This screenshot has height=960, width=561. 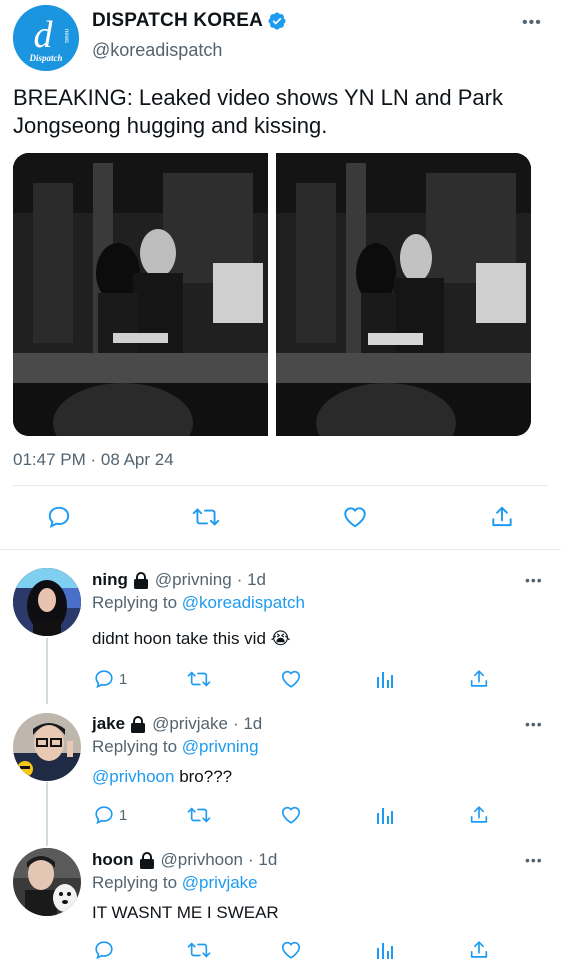 I want to click on dispatch-avatar: d news Dispatch, so click(x=46, y=38).